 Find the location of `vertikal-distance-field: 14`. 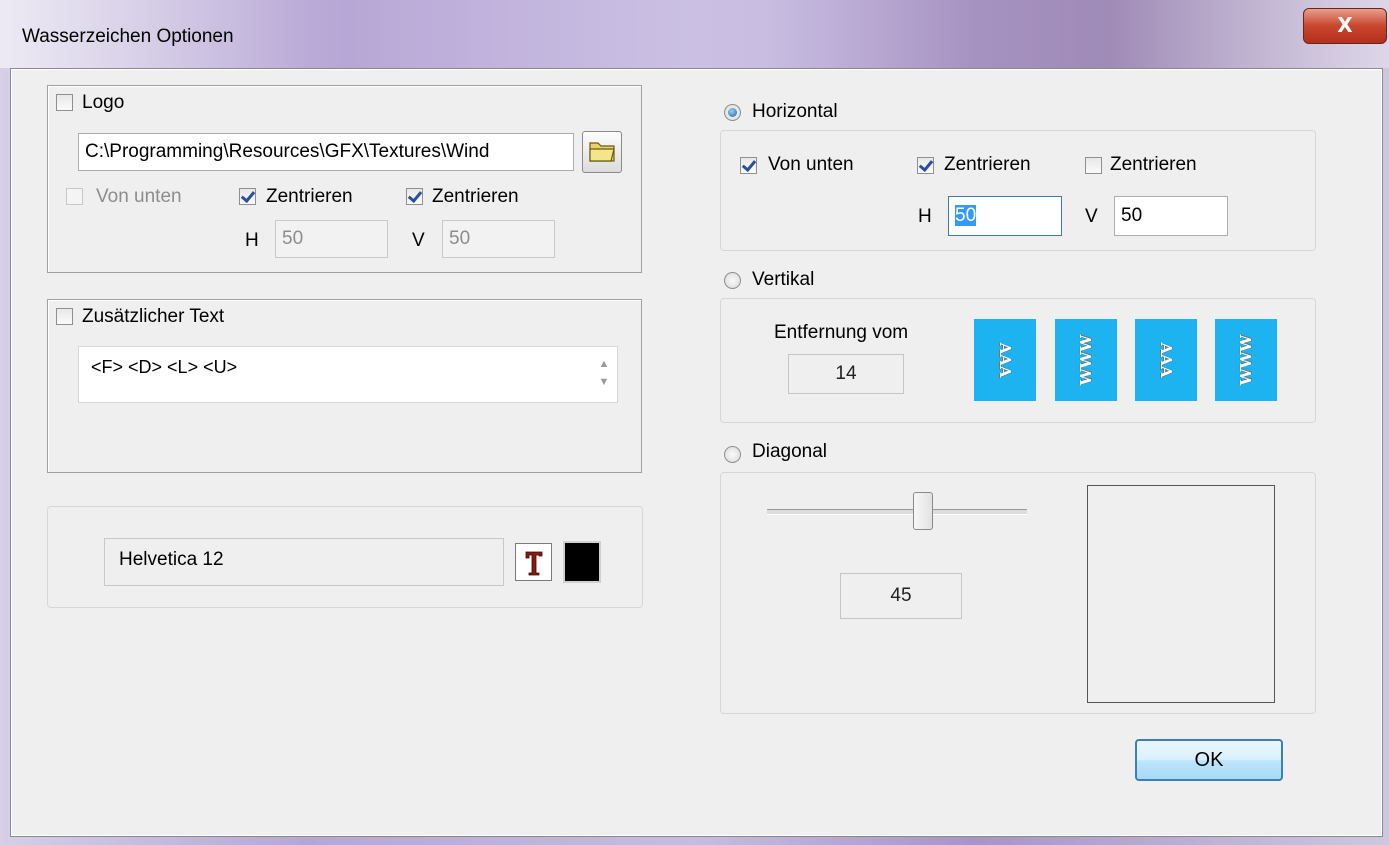

vertikal-distance-field: 14 is located at coordinates (846, 374).